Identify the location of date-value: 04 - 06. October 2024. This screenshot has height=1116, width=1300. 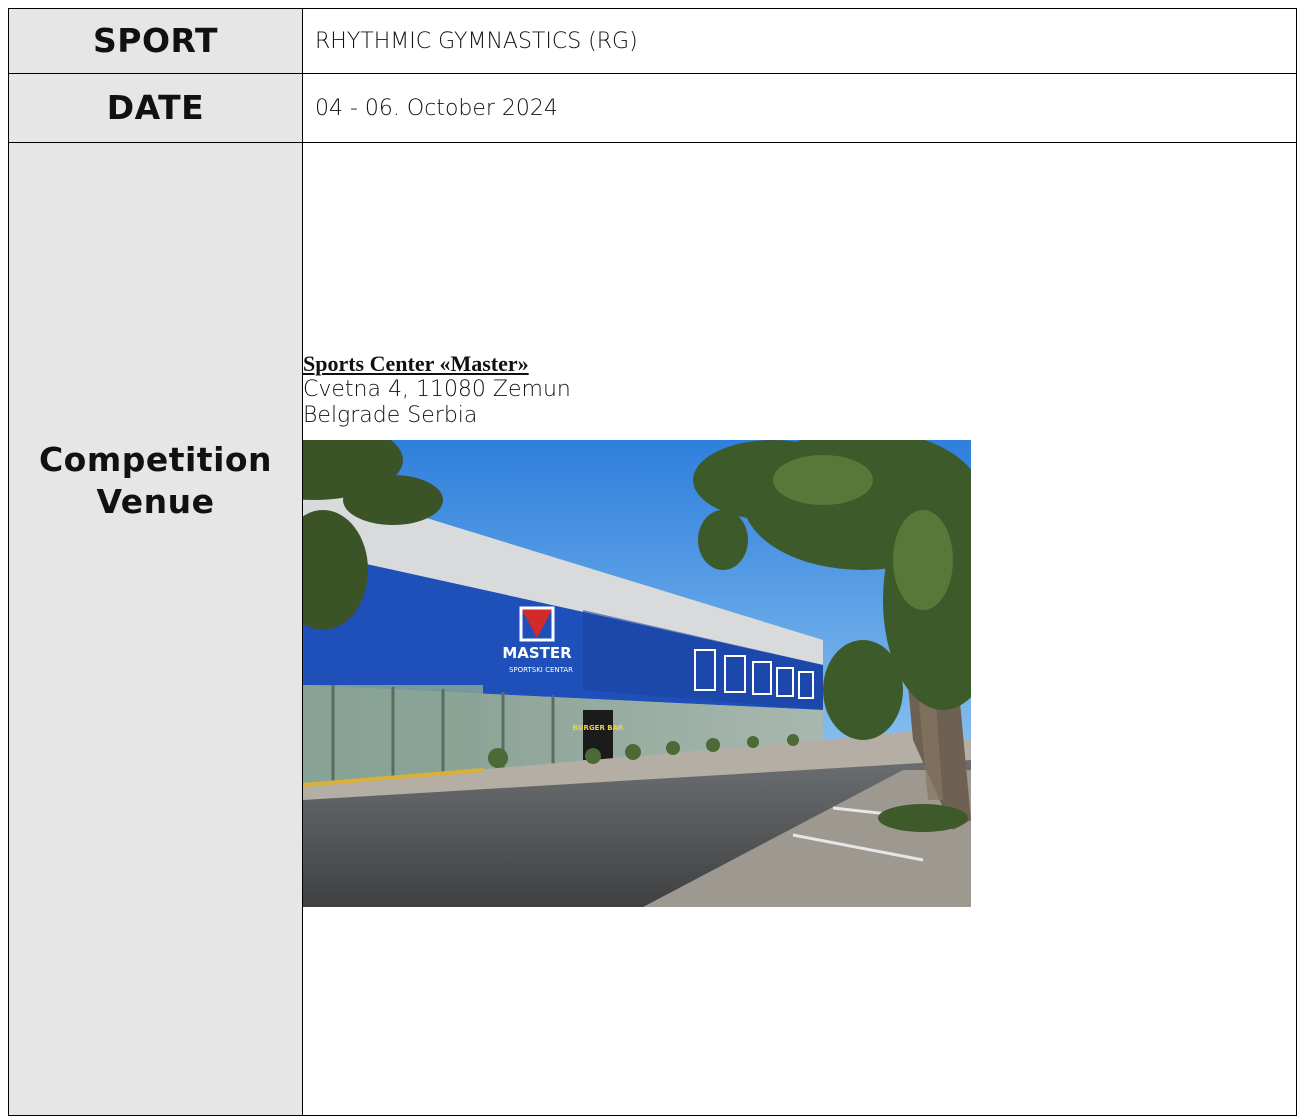
(436, 108).